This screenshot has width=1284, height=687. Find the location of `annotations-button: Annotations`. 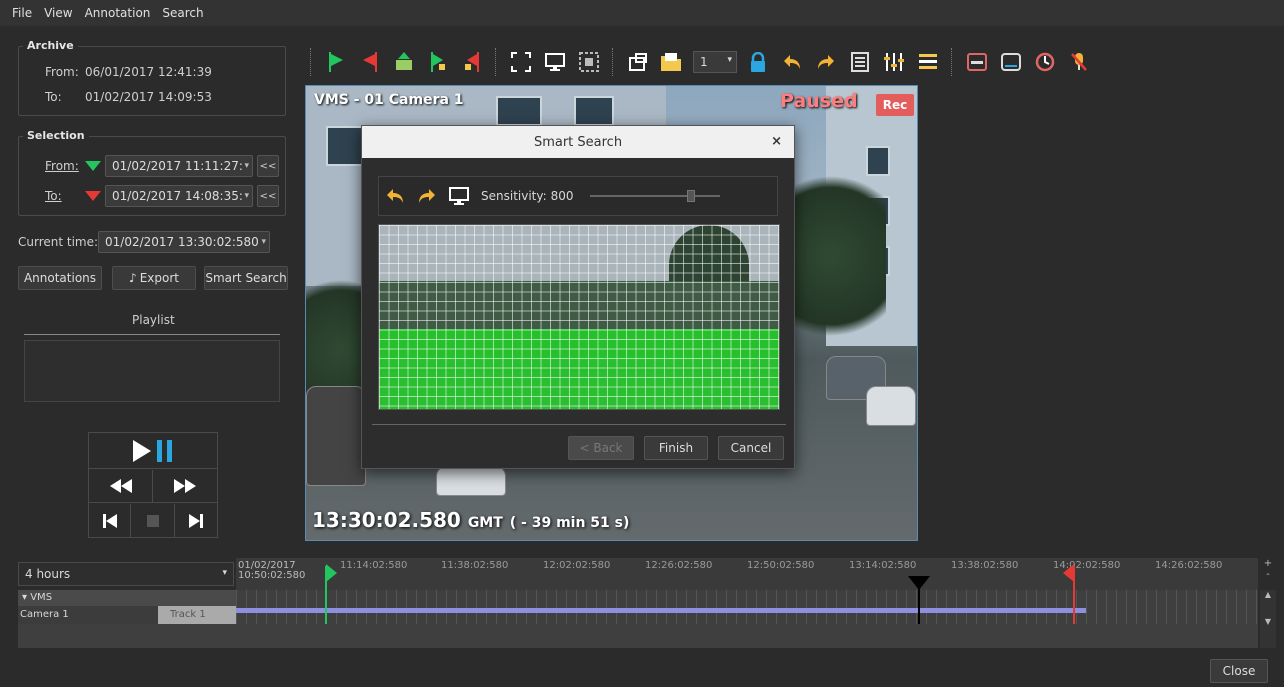

annotations-button: Annotations is located at coordinates (60, 278).